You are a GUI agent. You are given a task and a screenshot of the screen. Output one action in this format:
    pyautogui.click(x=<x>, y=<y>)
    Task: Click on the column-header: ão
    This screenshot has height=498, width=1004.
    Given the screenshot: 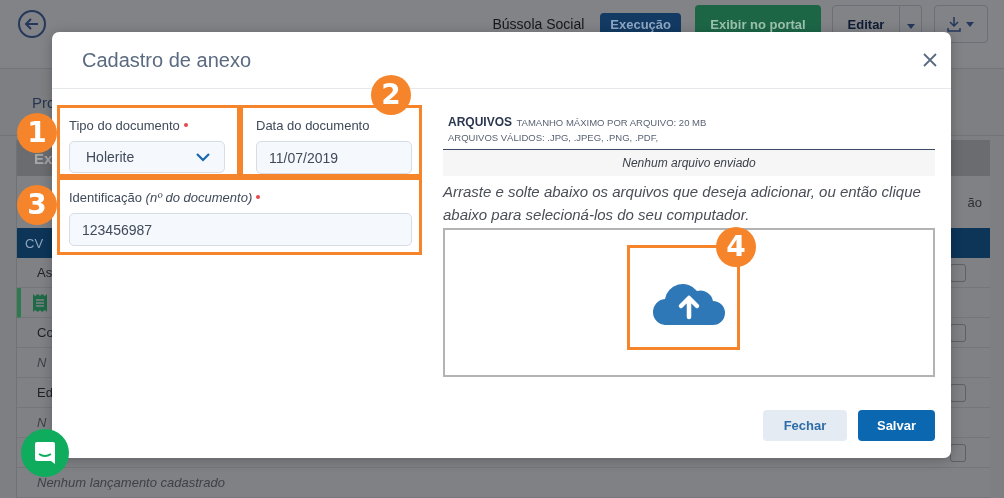 What is the action you would take?
    pyautogui.click(x=974, y=202)
    